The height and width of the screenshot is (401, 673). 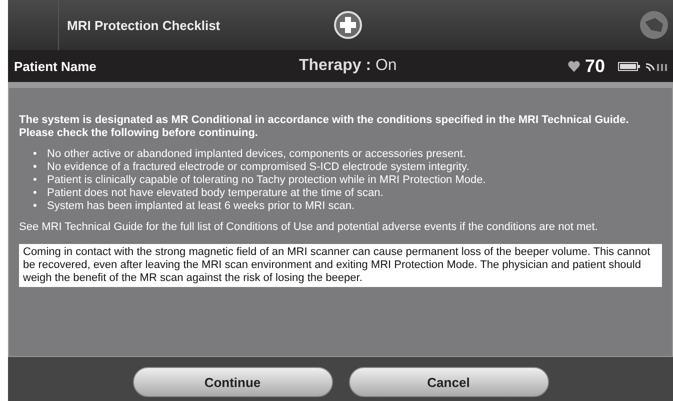 I want to click on condition-item: No other active or abandoned implanted devices, components or accessories present., so click(x=256, y=154).